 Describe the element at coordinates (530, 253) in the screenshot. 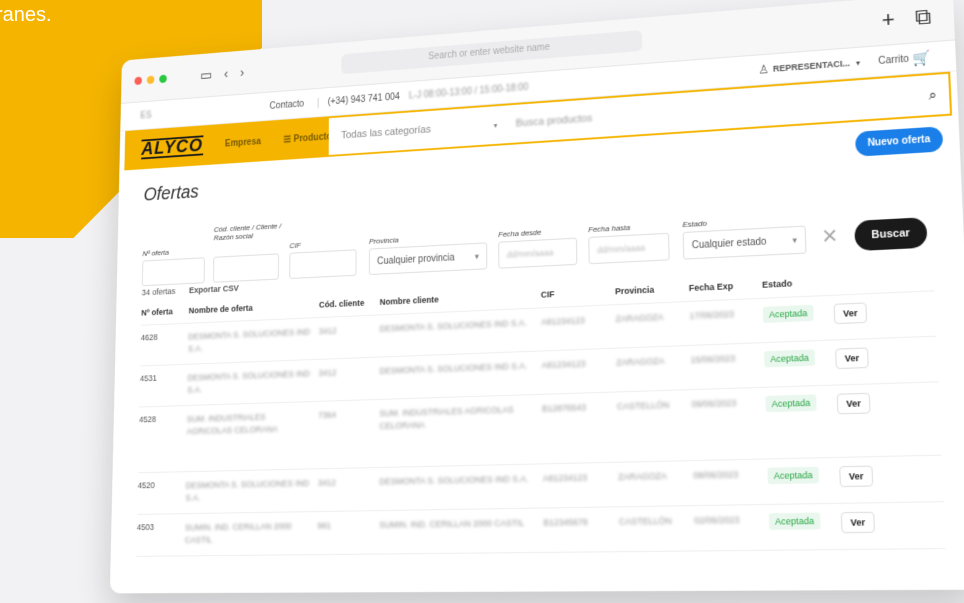

I see `date-from-placeholder: dd/mm/aaaa` at that location.